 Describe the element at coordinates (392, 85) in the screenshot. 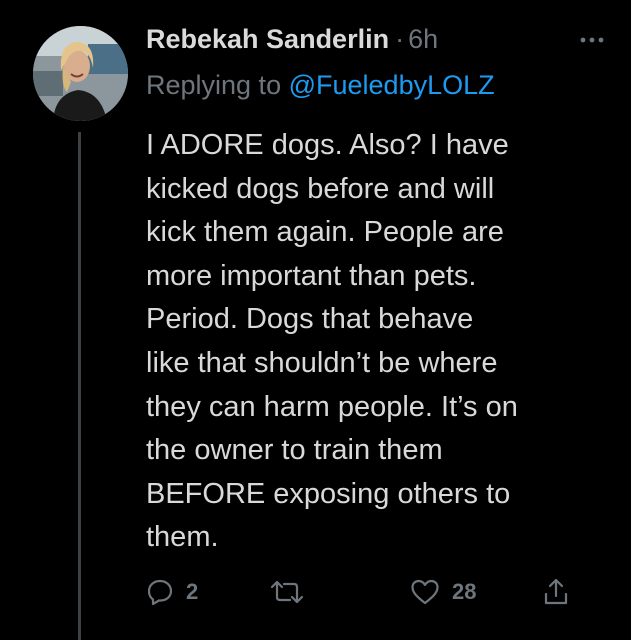

I see `replying-to-handle: @FueledbyLOLZ` at that location.